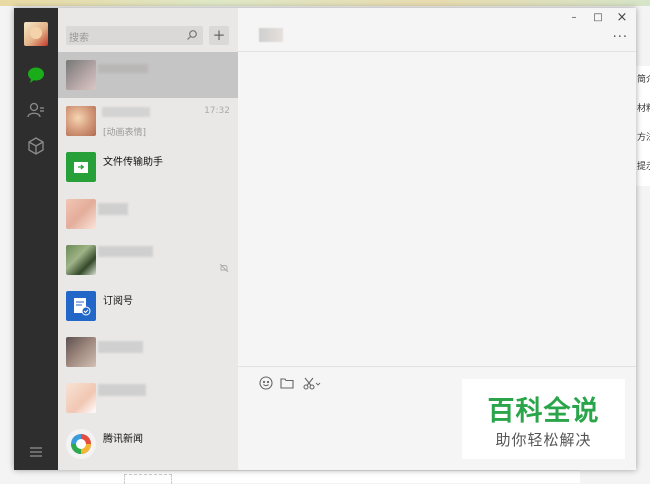 This screenshot has height=484, width=650. What do you see at coordinates (620, 37) in the screenshot?
I see `more-button: ···` at bounding box center [620, 37].